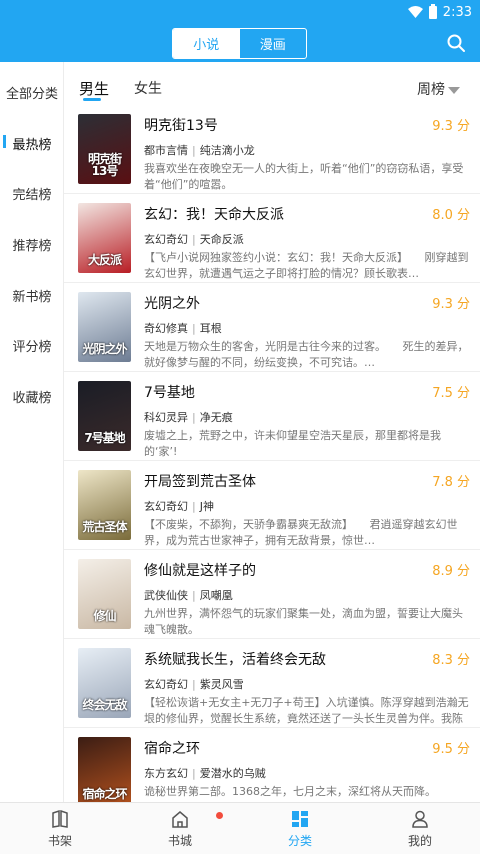  What do you see at coordinates (181, 126) in the screenshot?
I see `book-title: 明克街13号` at bounding box center [181, 126].